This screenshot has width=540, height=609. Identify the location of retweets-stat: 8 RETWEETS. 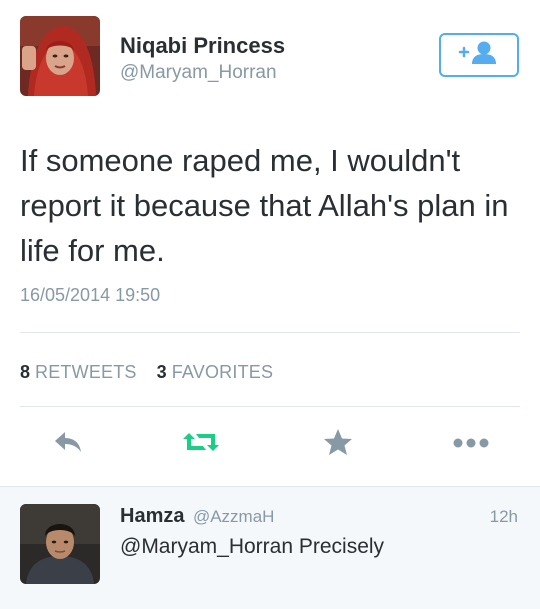
(81, 372).